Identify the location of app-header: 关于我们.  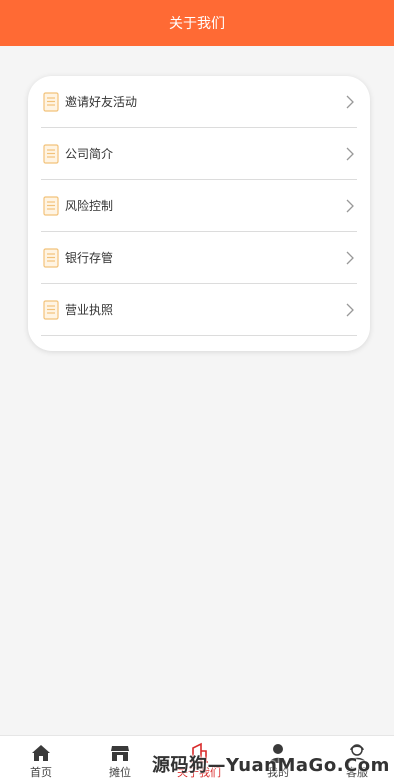
(197, 23).